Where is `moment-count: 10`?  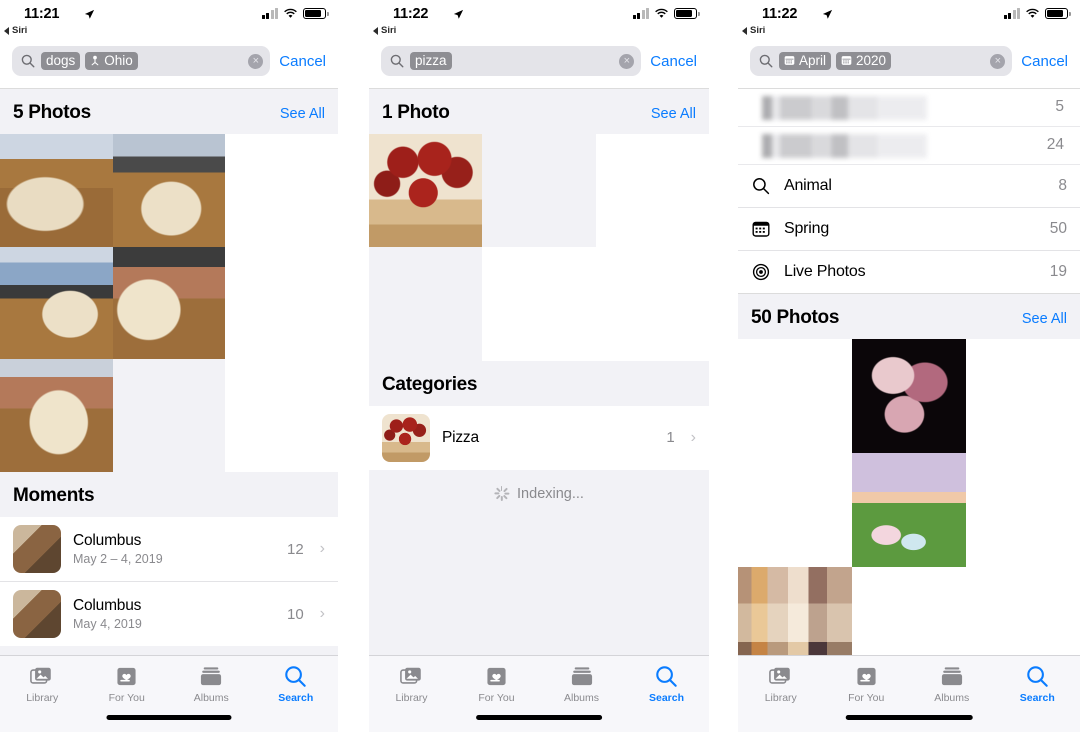 moment-count: 10 is located at coordinates (295, 614).